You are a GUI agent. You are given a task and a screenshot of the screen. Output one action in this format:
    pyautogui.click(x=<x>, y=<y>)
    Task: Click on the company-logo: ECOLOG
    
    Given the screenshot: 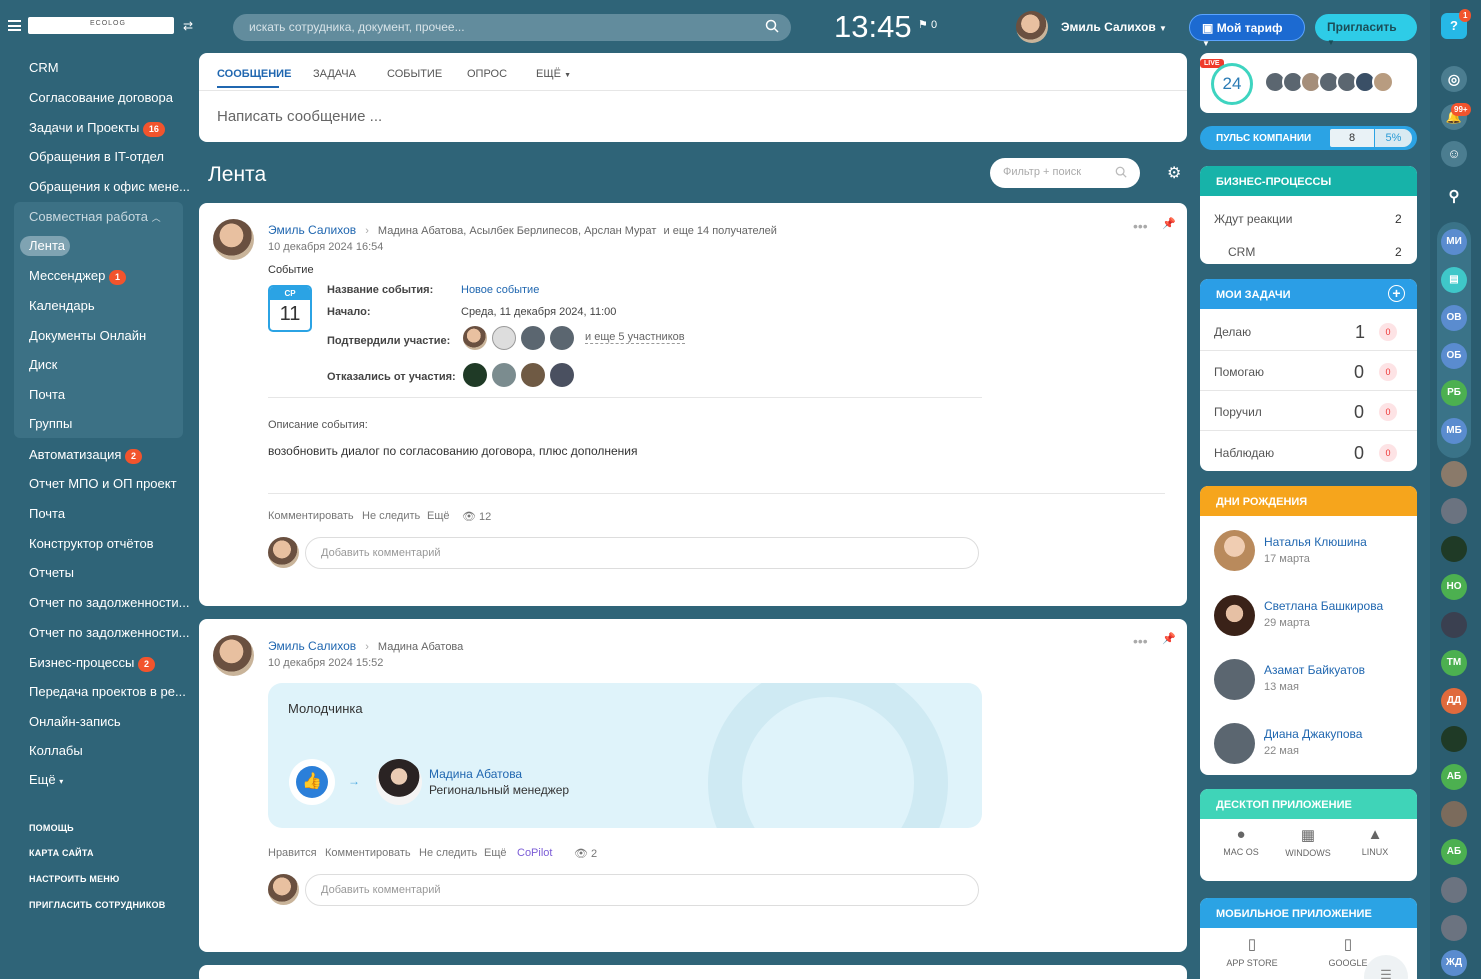 What is the action you would take?
    pyautogui.click(x=101, y=25)
    